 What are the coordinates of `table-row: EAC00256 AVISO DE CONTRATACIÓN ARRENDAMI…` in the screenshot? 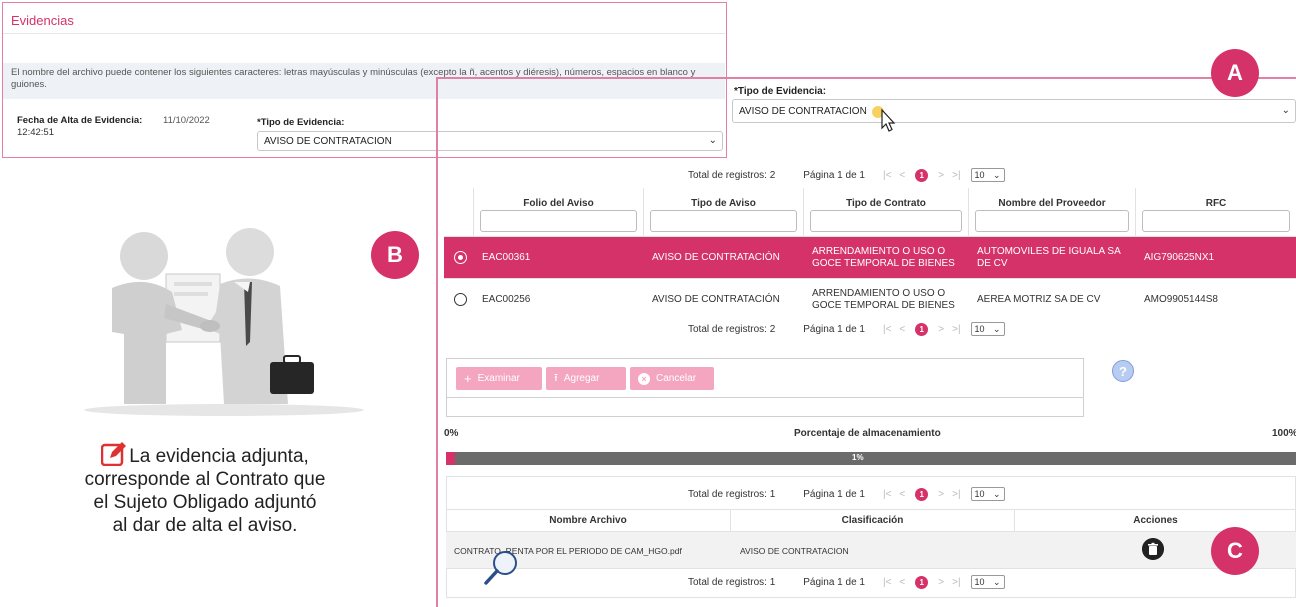 It's located at (870, 299).